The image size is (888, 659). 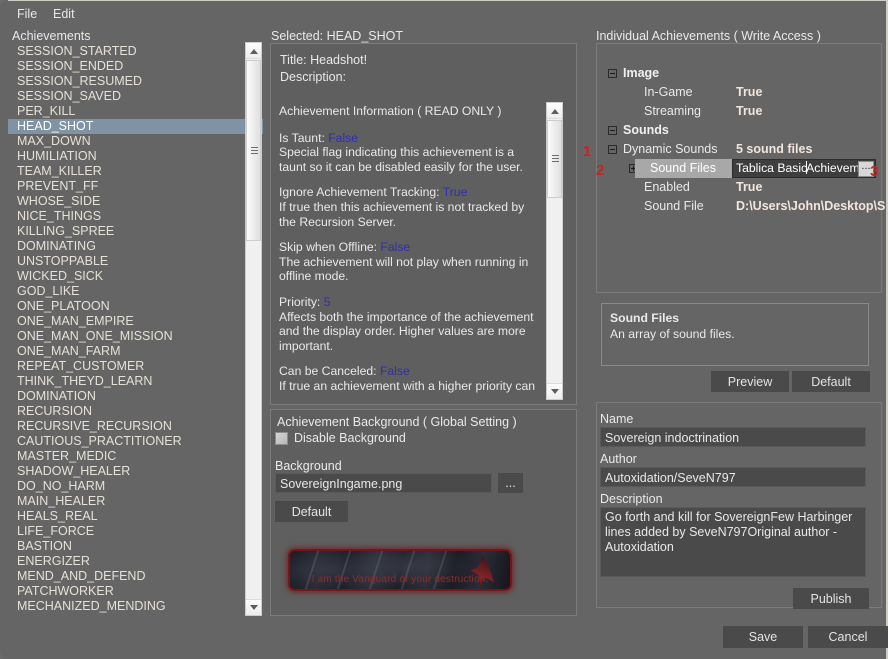 I want to click on list-item: TEAM_KILLER, so click(x=135, y=171).